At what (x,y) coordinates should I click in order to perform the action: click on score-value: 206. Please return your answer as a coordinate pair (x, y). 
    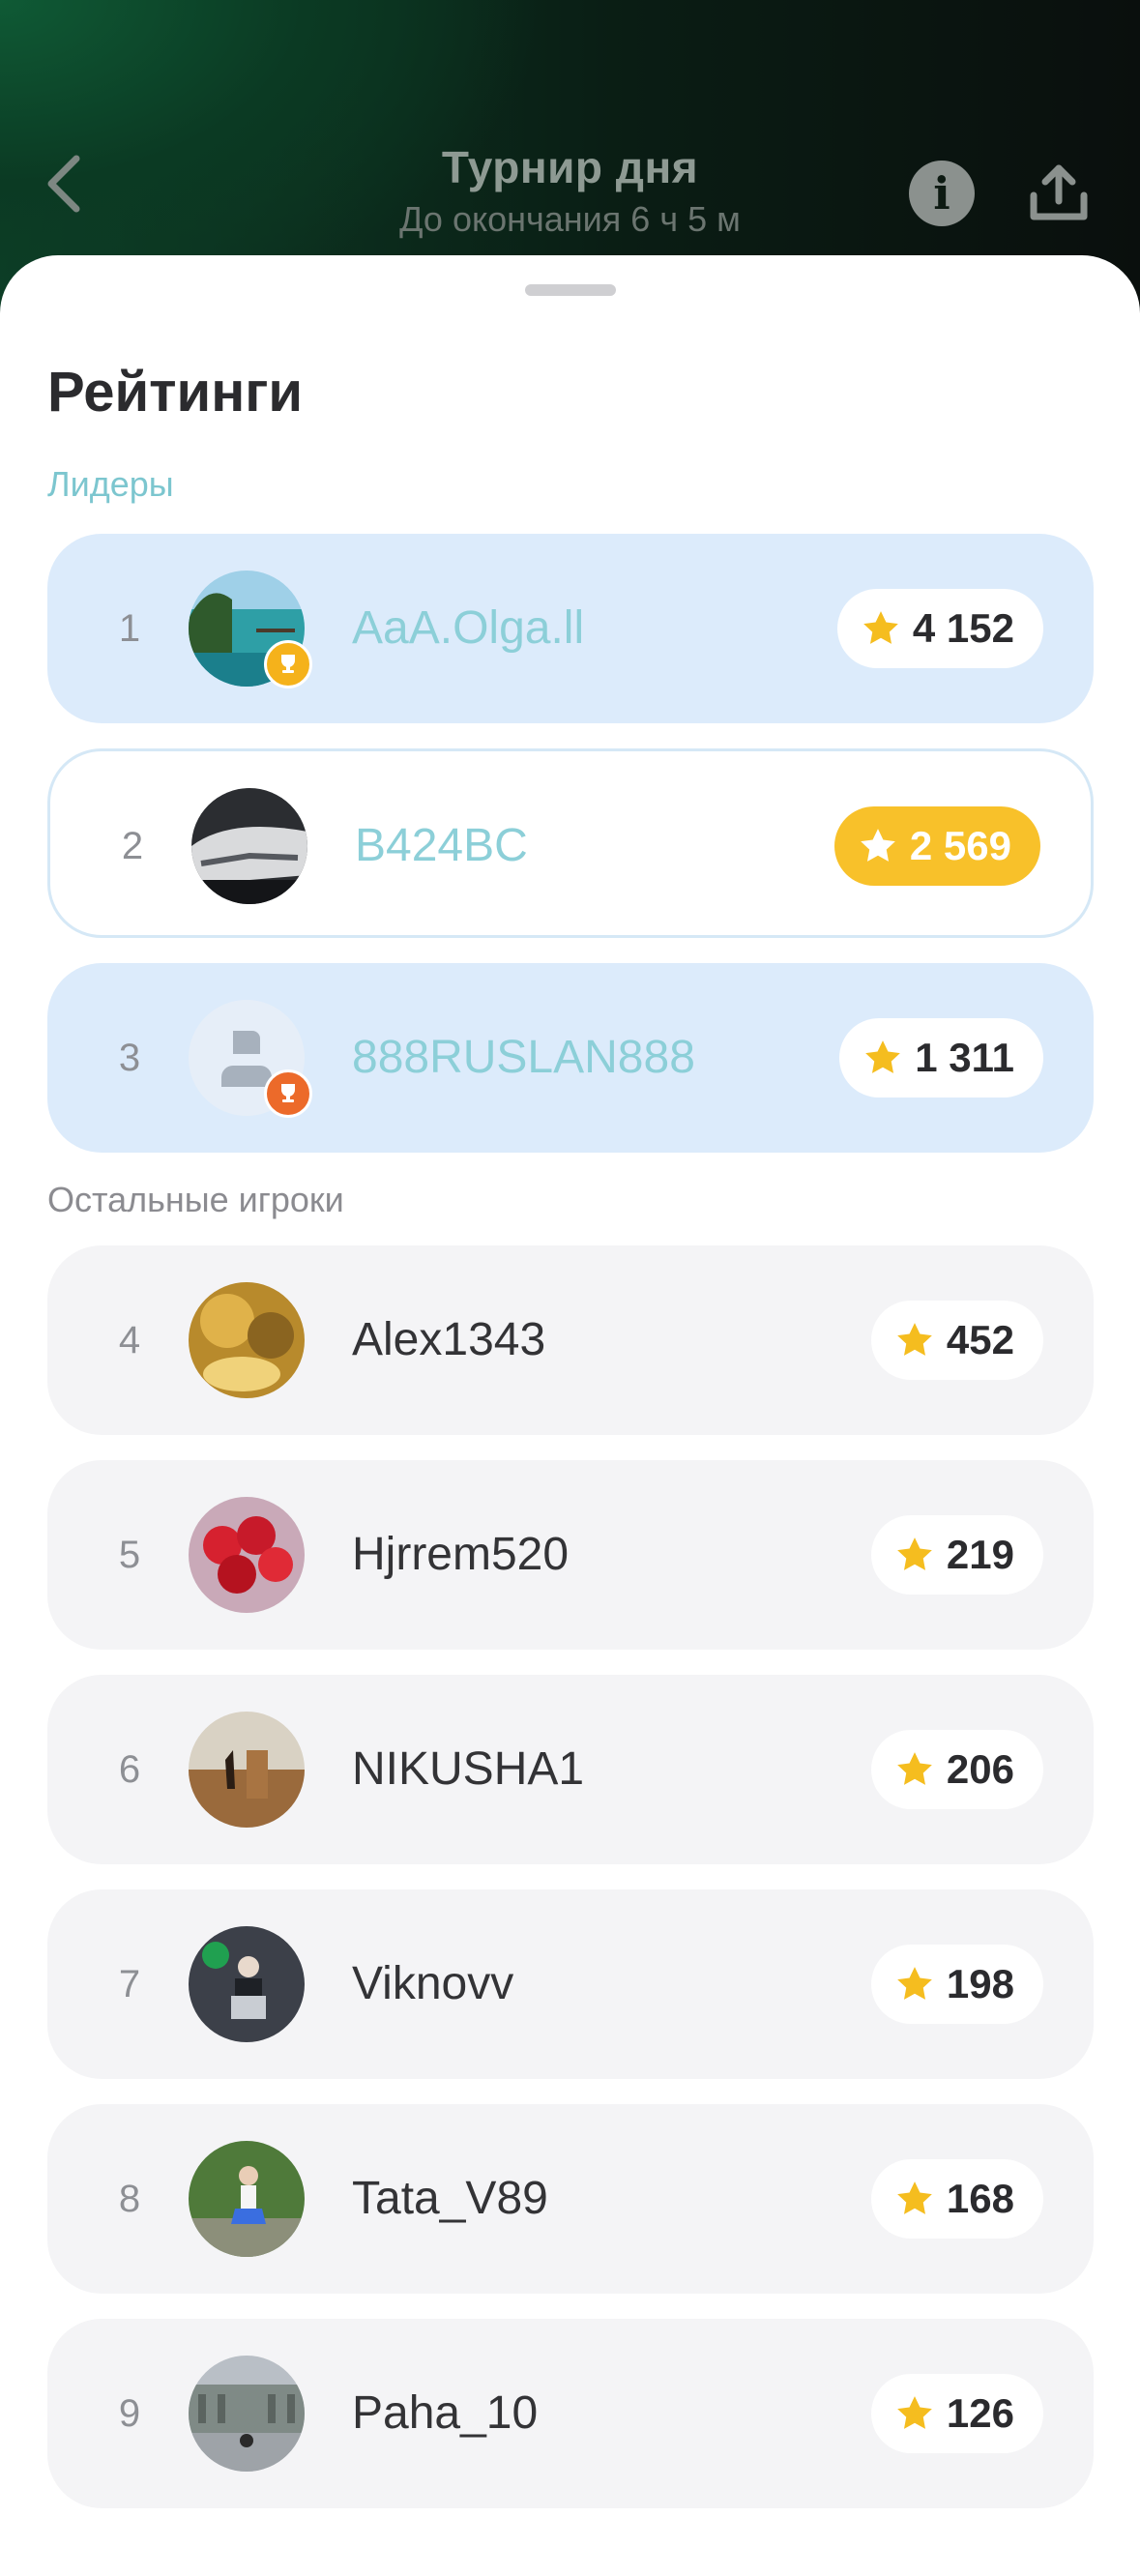
    Looking at the image, I should click on (980, 1769).